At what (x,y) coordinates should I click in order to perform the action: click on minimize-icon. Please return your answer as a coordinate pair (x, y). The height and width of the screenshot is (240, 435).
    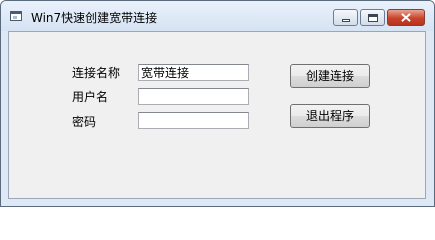
    Looking at the image, I should click on (346, 20).